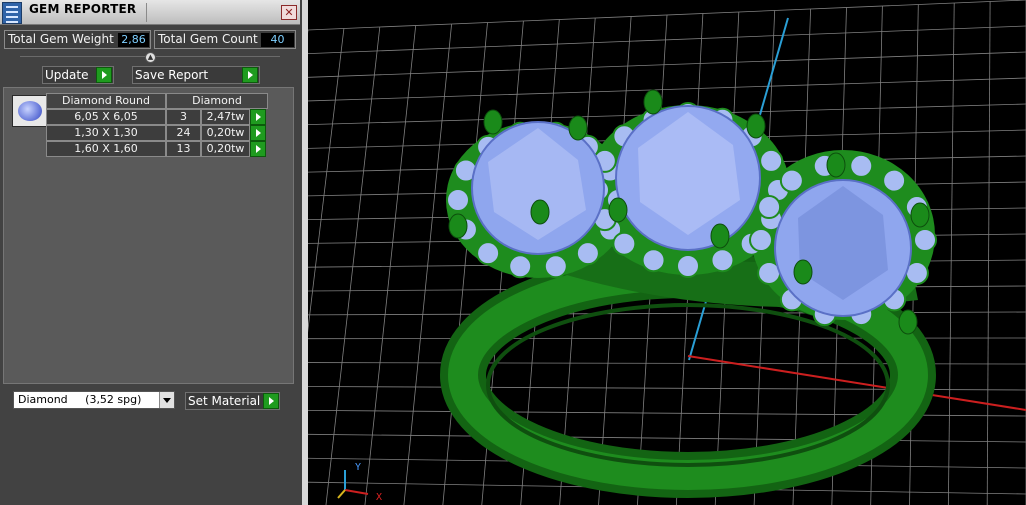 The height and width of the screenshot is (505, 1026). What do you see at coordinates (250, 75) in the screenshot?
I see `save-report-go-icon` at bounding box center [250, 75].